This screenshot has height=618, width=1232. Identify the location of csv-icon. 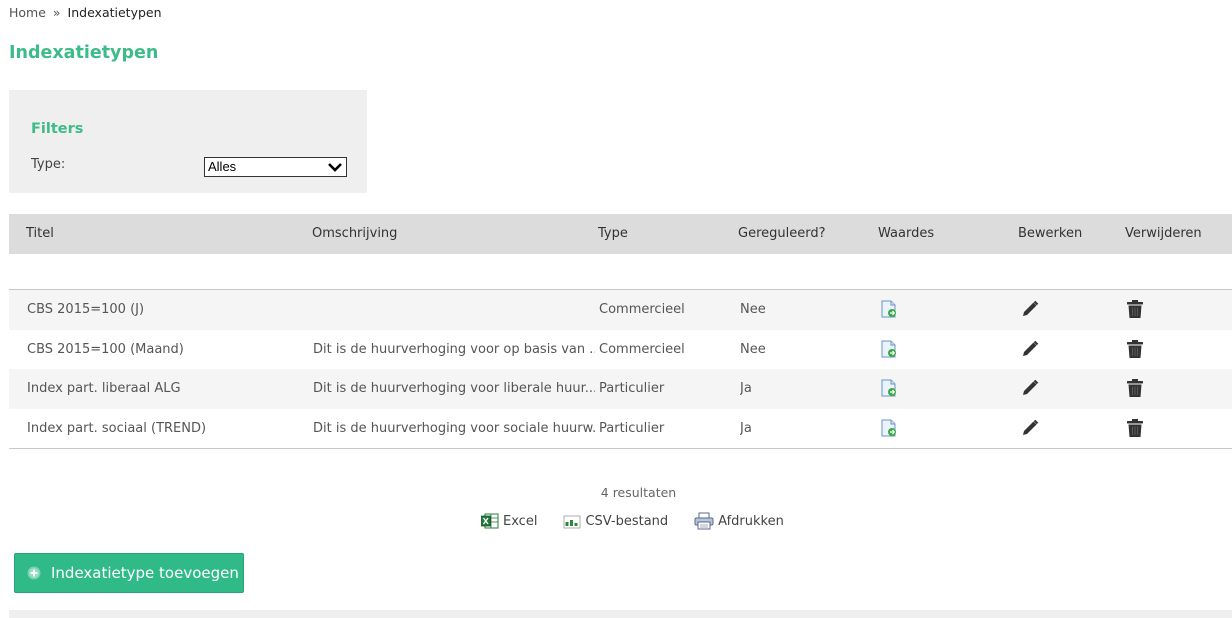
(572, 522).